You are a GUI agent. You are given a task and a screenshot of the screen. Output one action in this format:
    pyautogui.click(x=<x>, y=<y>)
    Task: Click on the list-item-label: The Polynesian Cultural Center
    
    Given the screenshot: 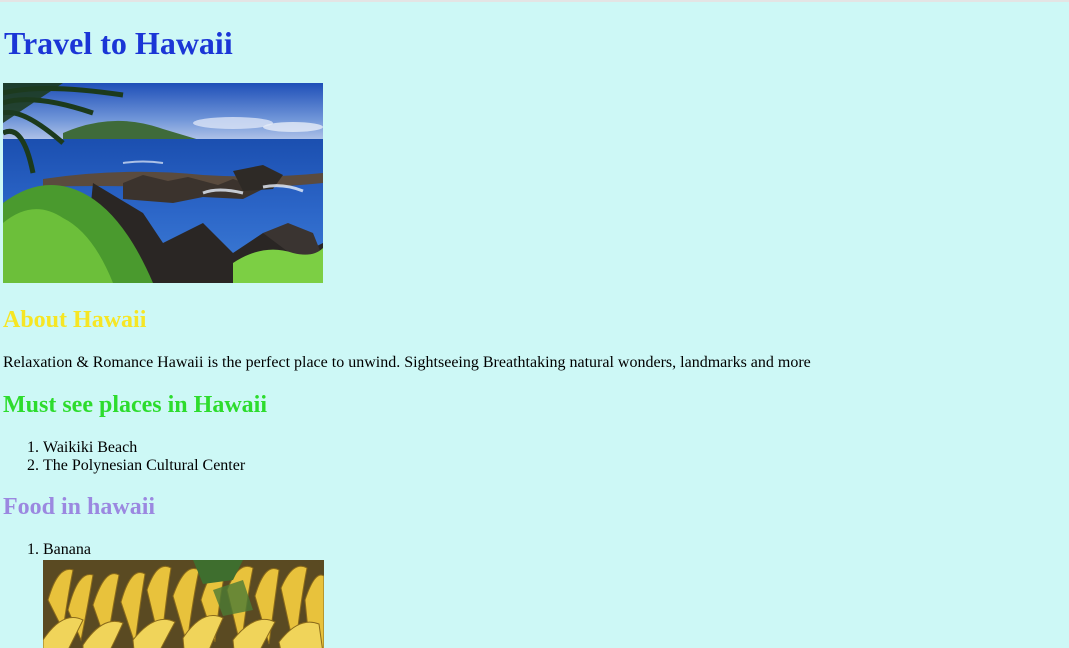 What is the action you would take?
    pyautogui.click(x=144, y=465)
    